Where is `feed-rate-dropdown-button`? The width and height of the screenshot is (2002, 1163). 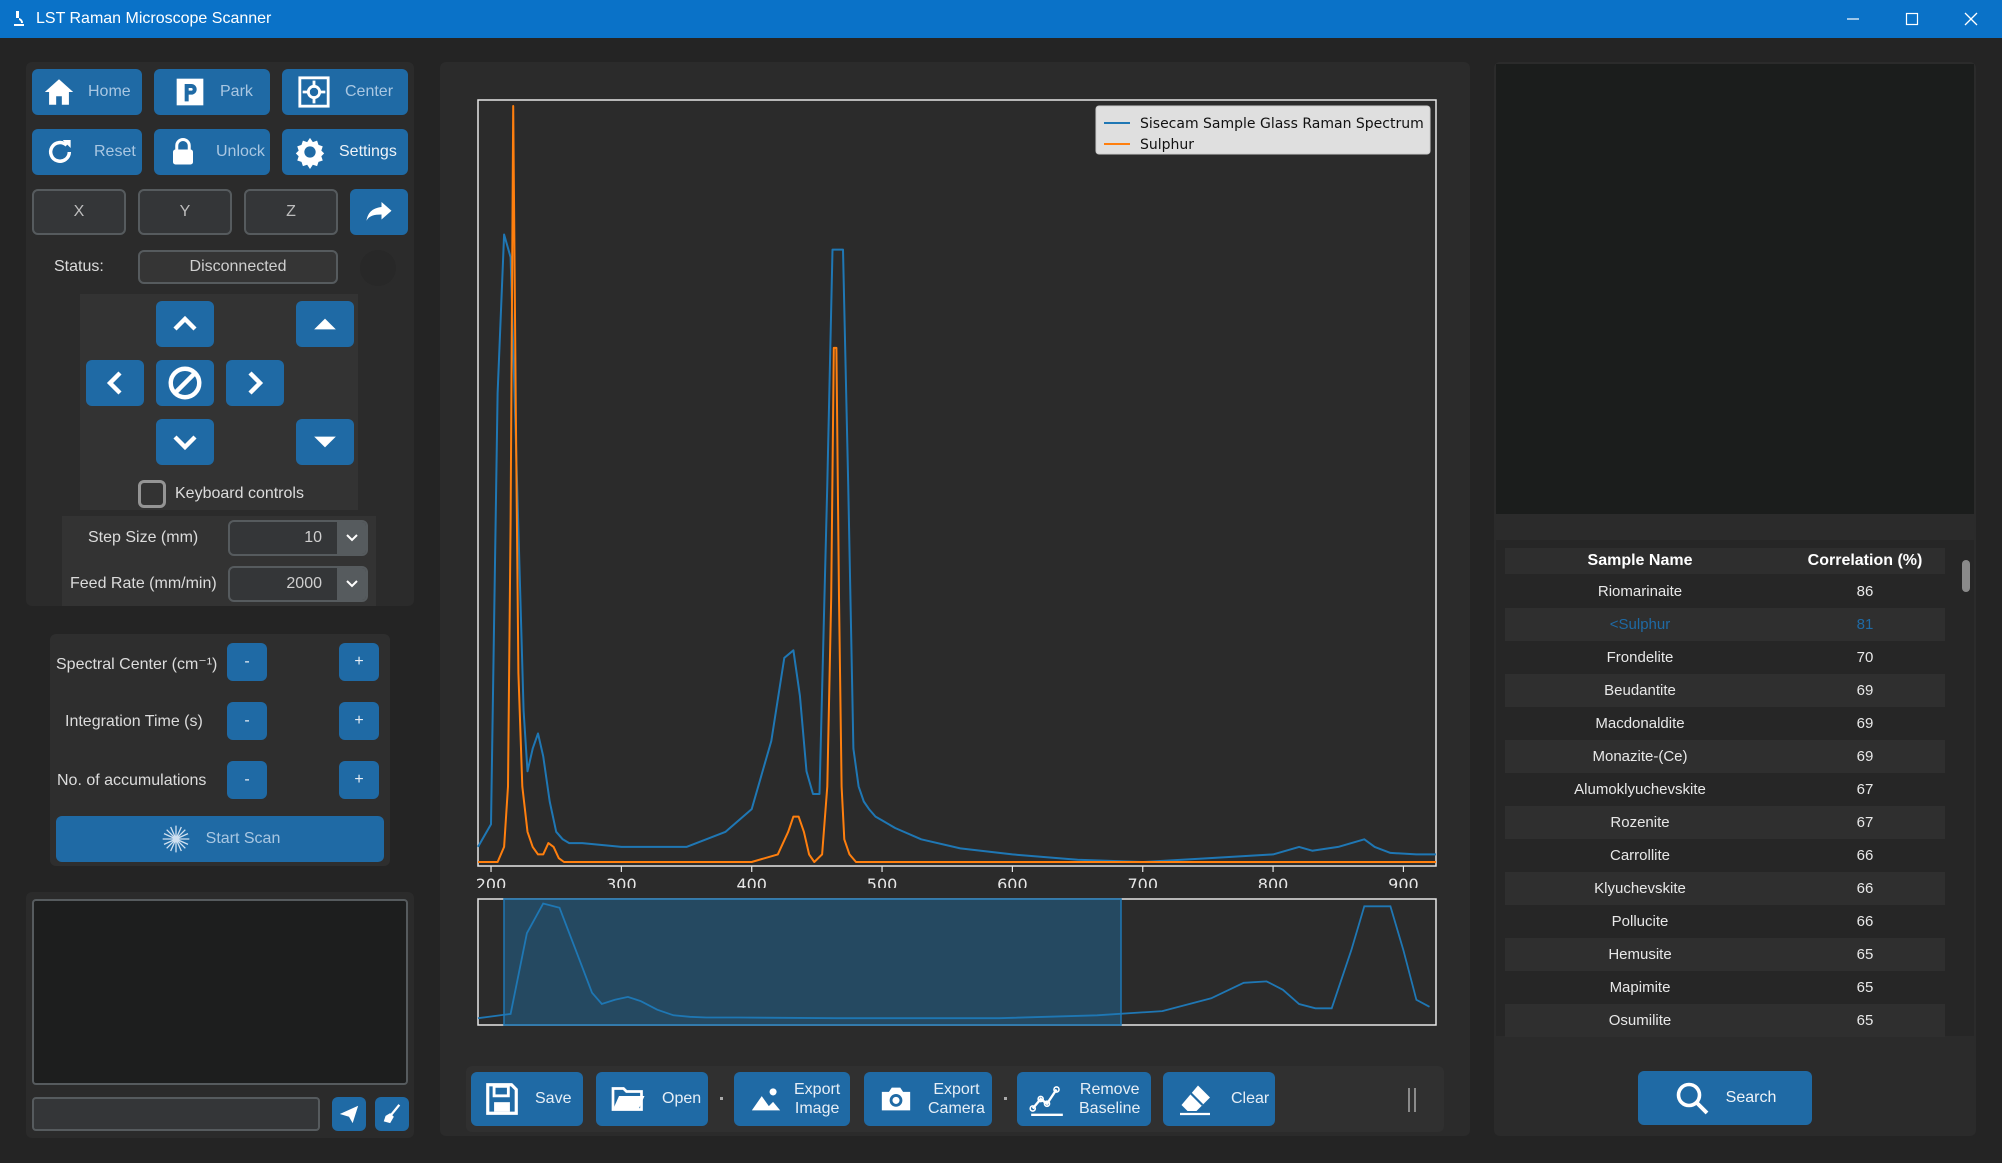
feed-rate-dropdown-button is located at coordinates (351, 584).